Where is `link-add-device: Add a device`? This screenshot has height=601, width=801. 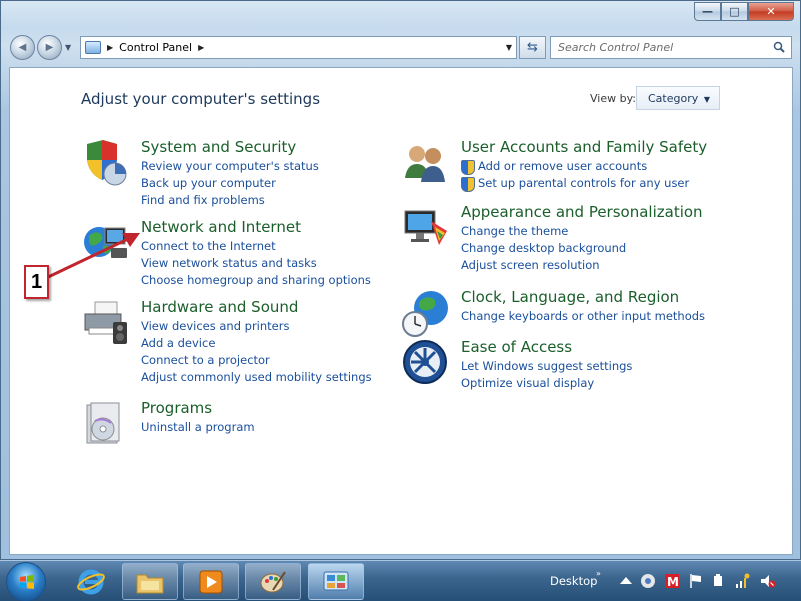 link-add-device: Add a device is located at coordinates (256, 343).